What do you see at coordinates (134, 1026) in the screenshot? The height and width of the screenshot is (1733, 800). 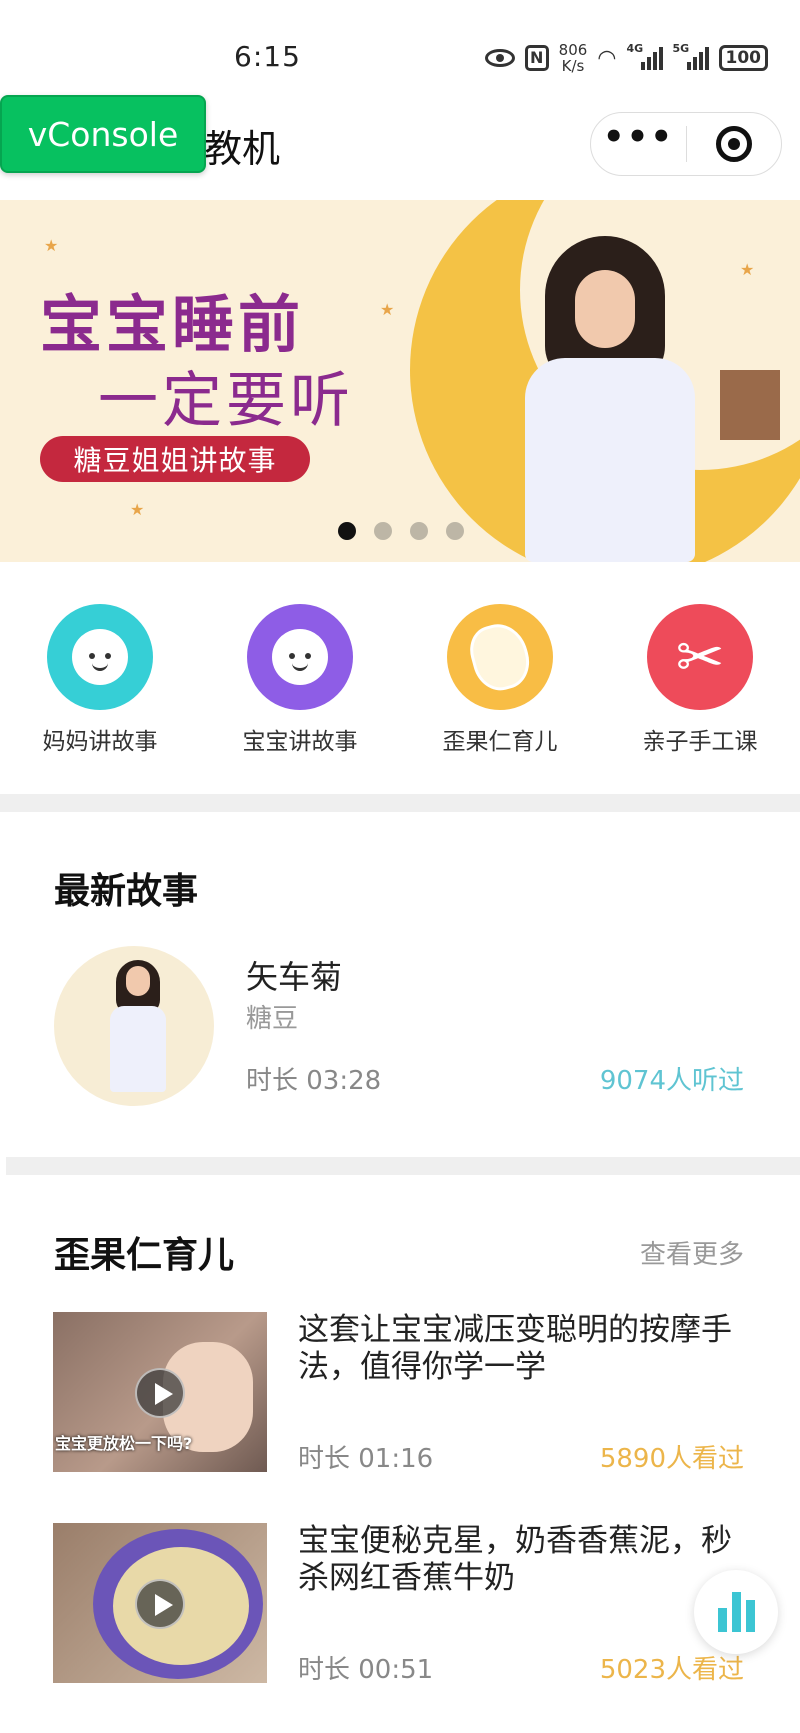 I see `story-cover` at bounding box center [134, 1026].